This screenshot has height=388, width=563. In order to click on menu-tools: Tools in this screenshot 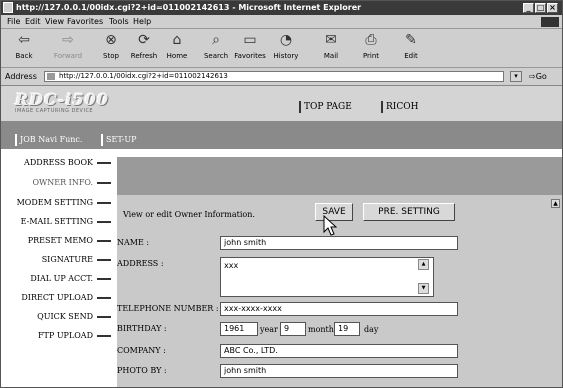, I will do `click(119, 21)`.